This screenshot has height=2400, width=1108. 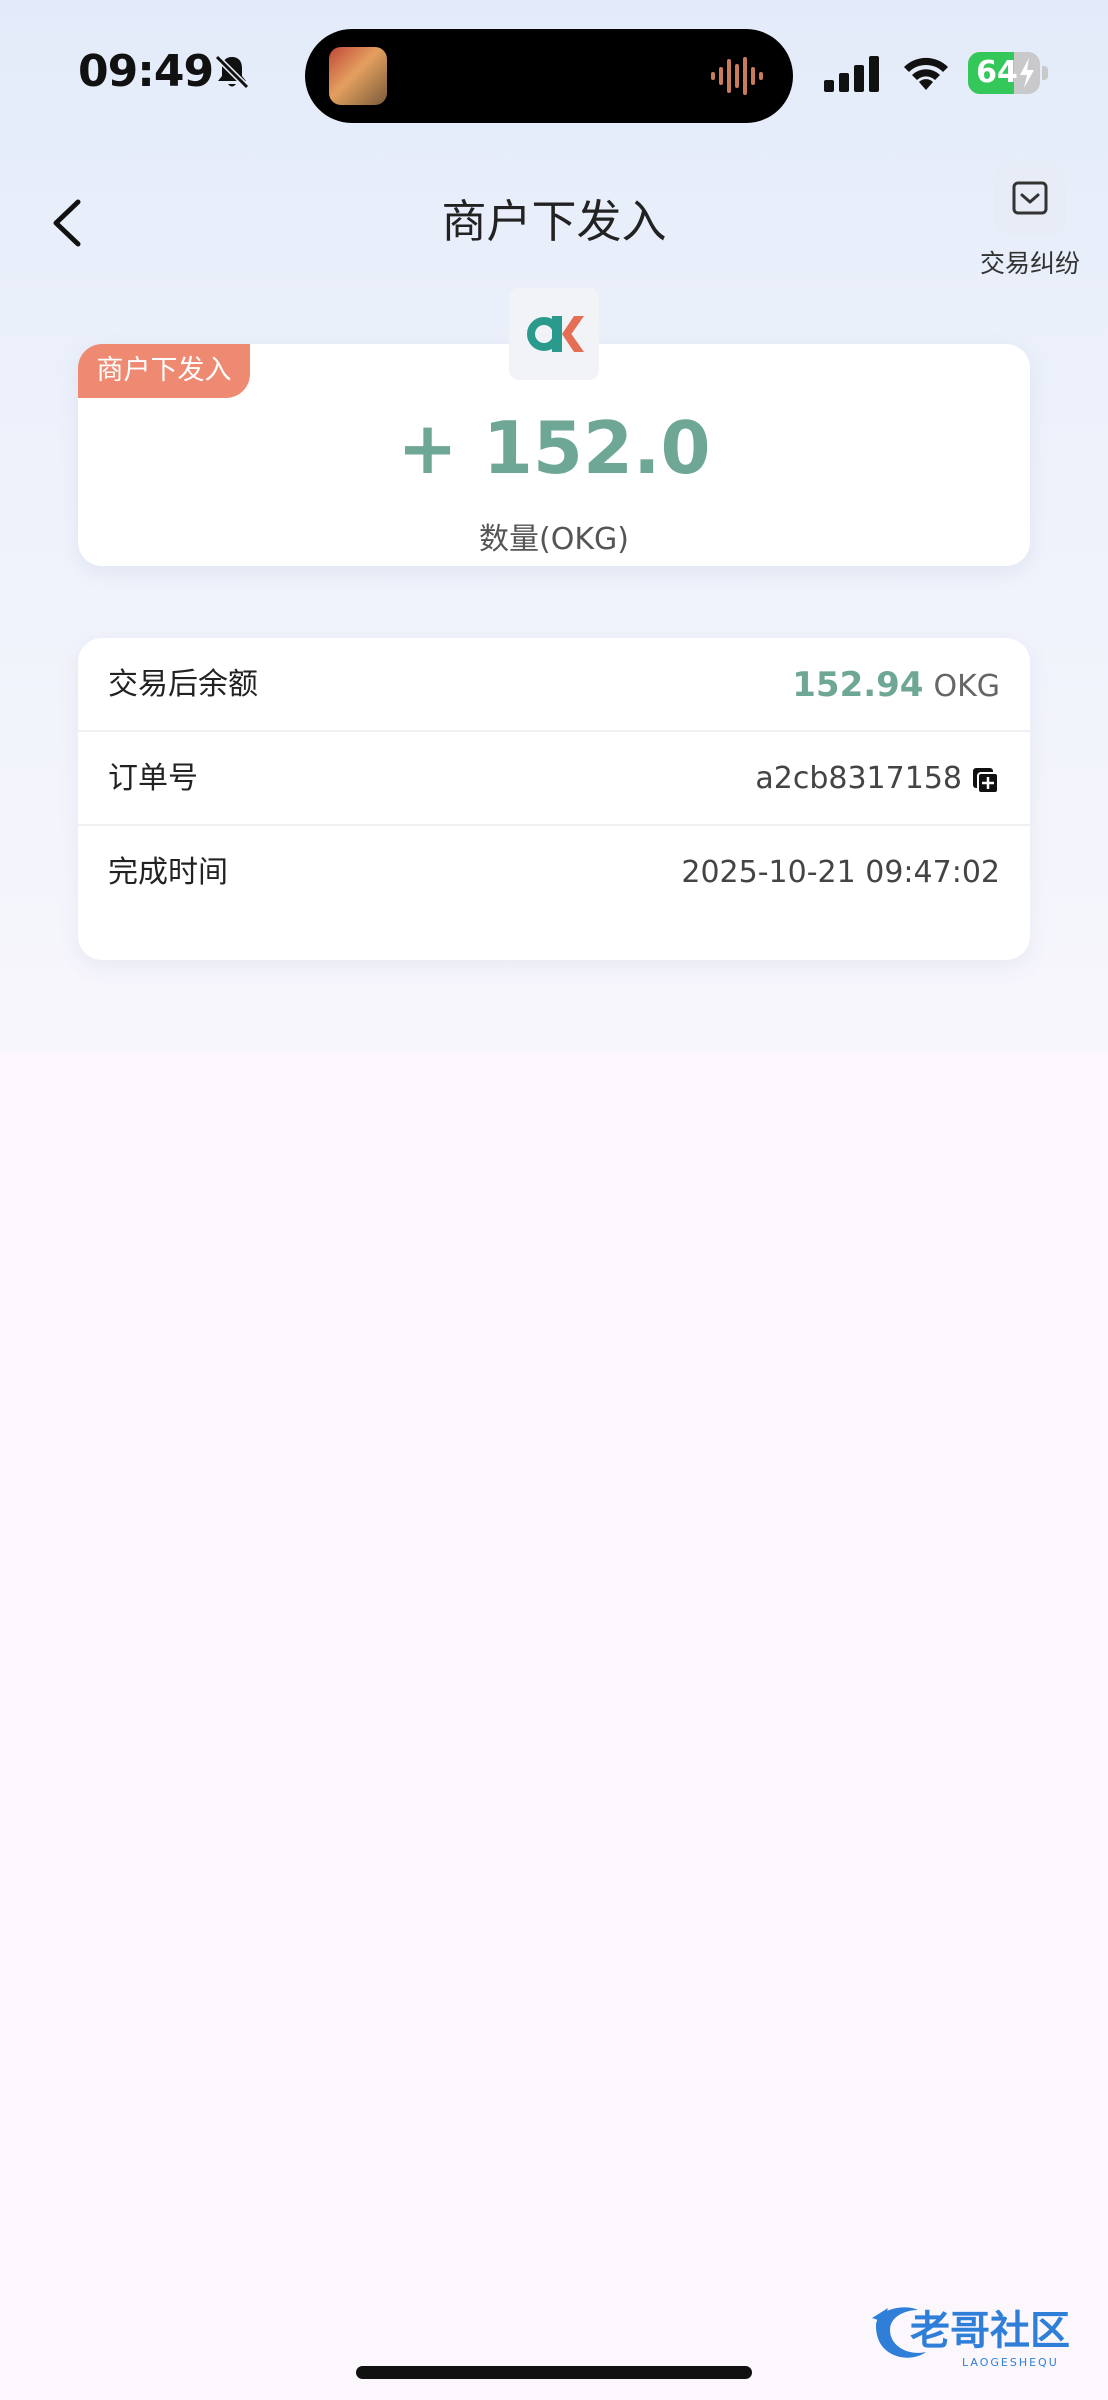 What do you see at coordinates (1027, 73) in the screenshot?
I see `battery-charging-icon` at bounding box center [1027, 73].